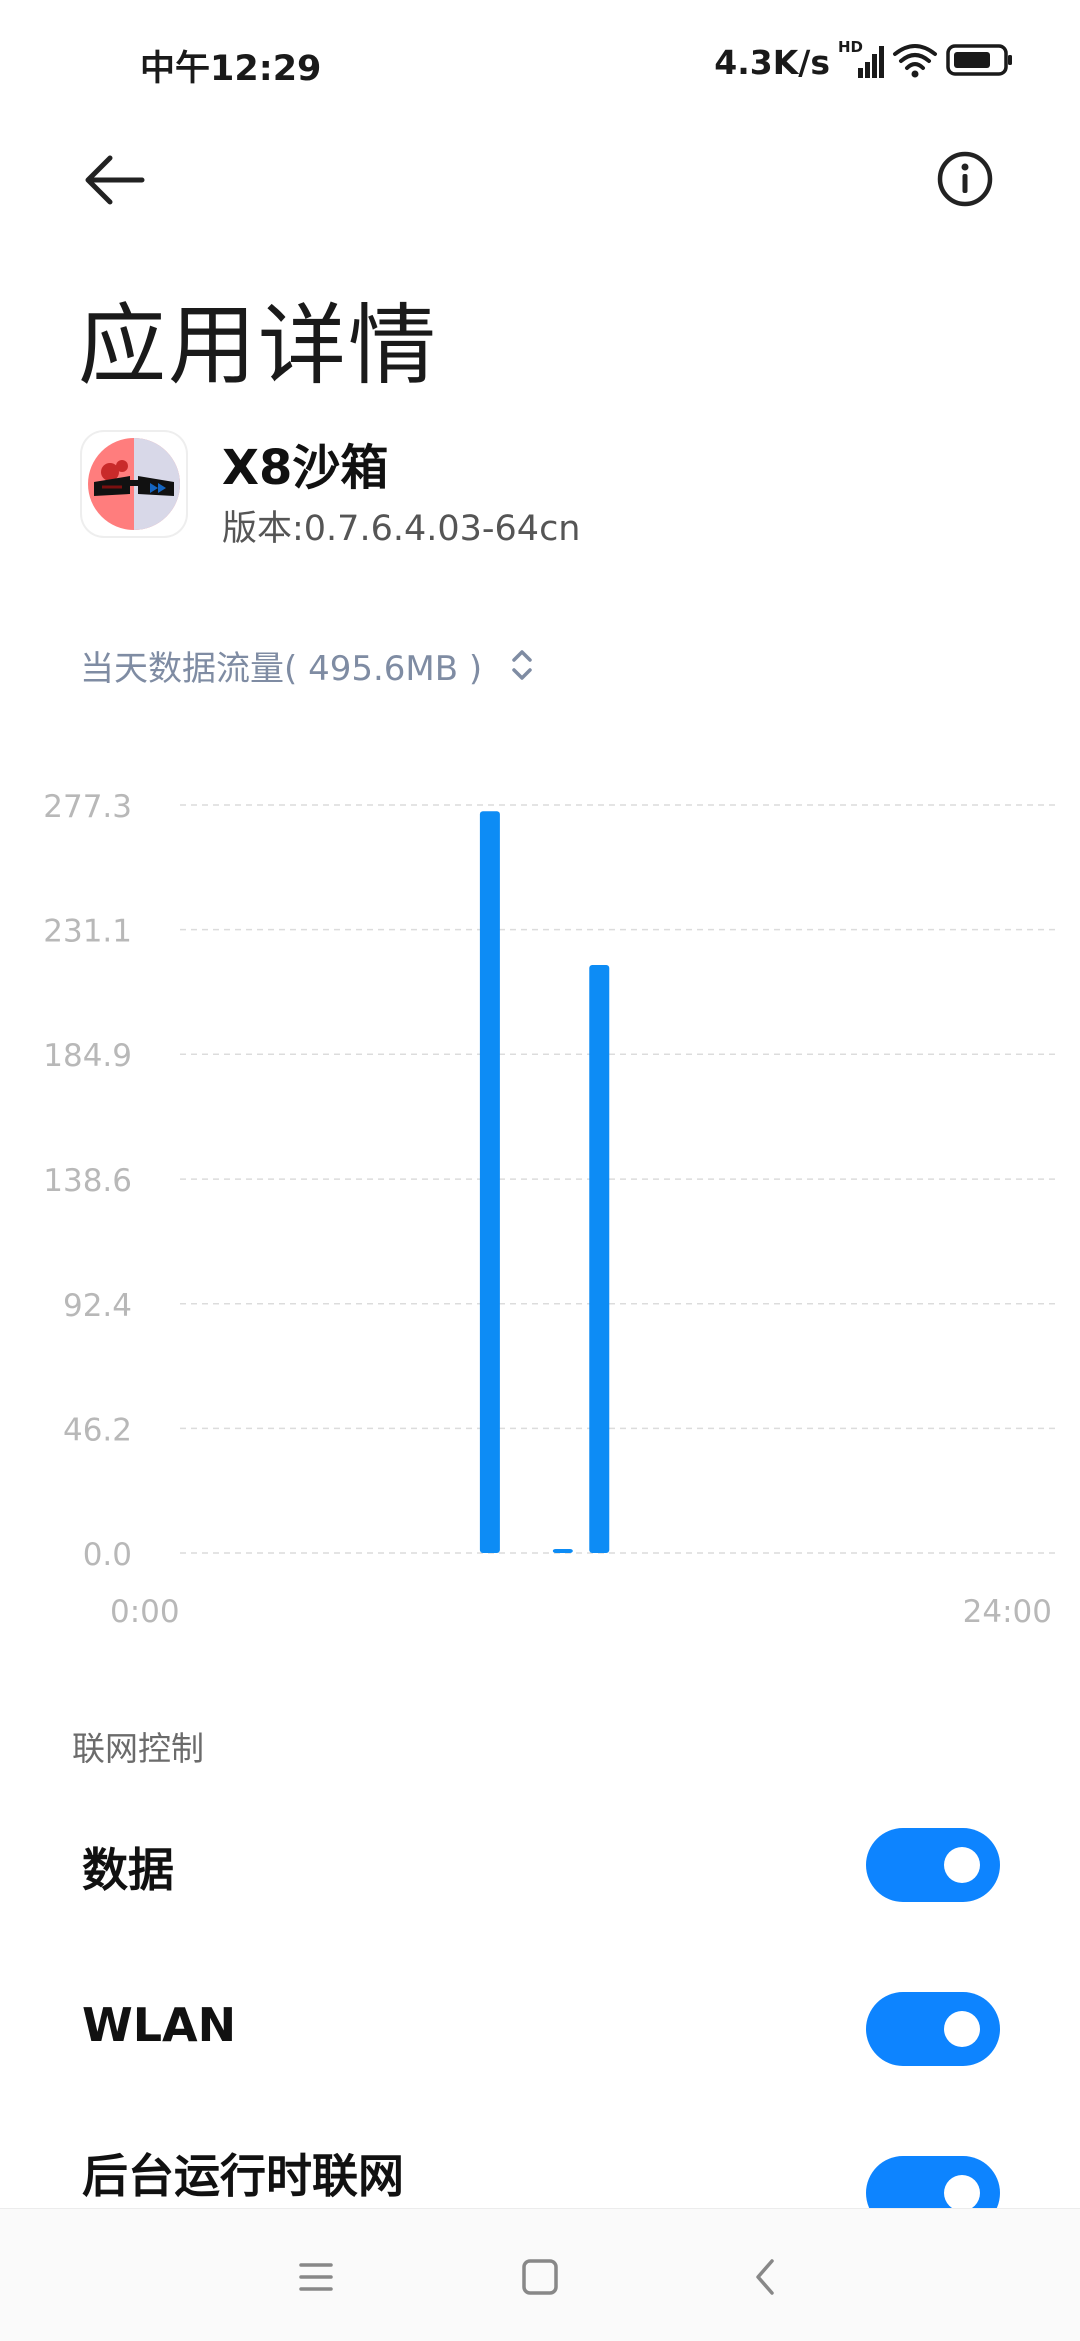  What do you see at coordinates (305, 468) in the screenshot?
I see `app-name: X8沙箱` at bounding box center [305, 468].